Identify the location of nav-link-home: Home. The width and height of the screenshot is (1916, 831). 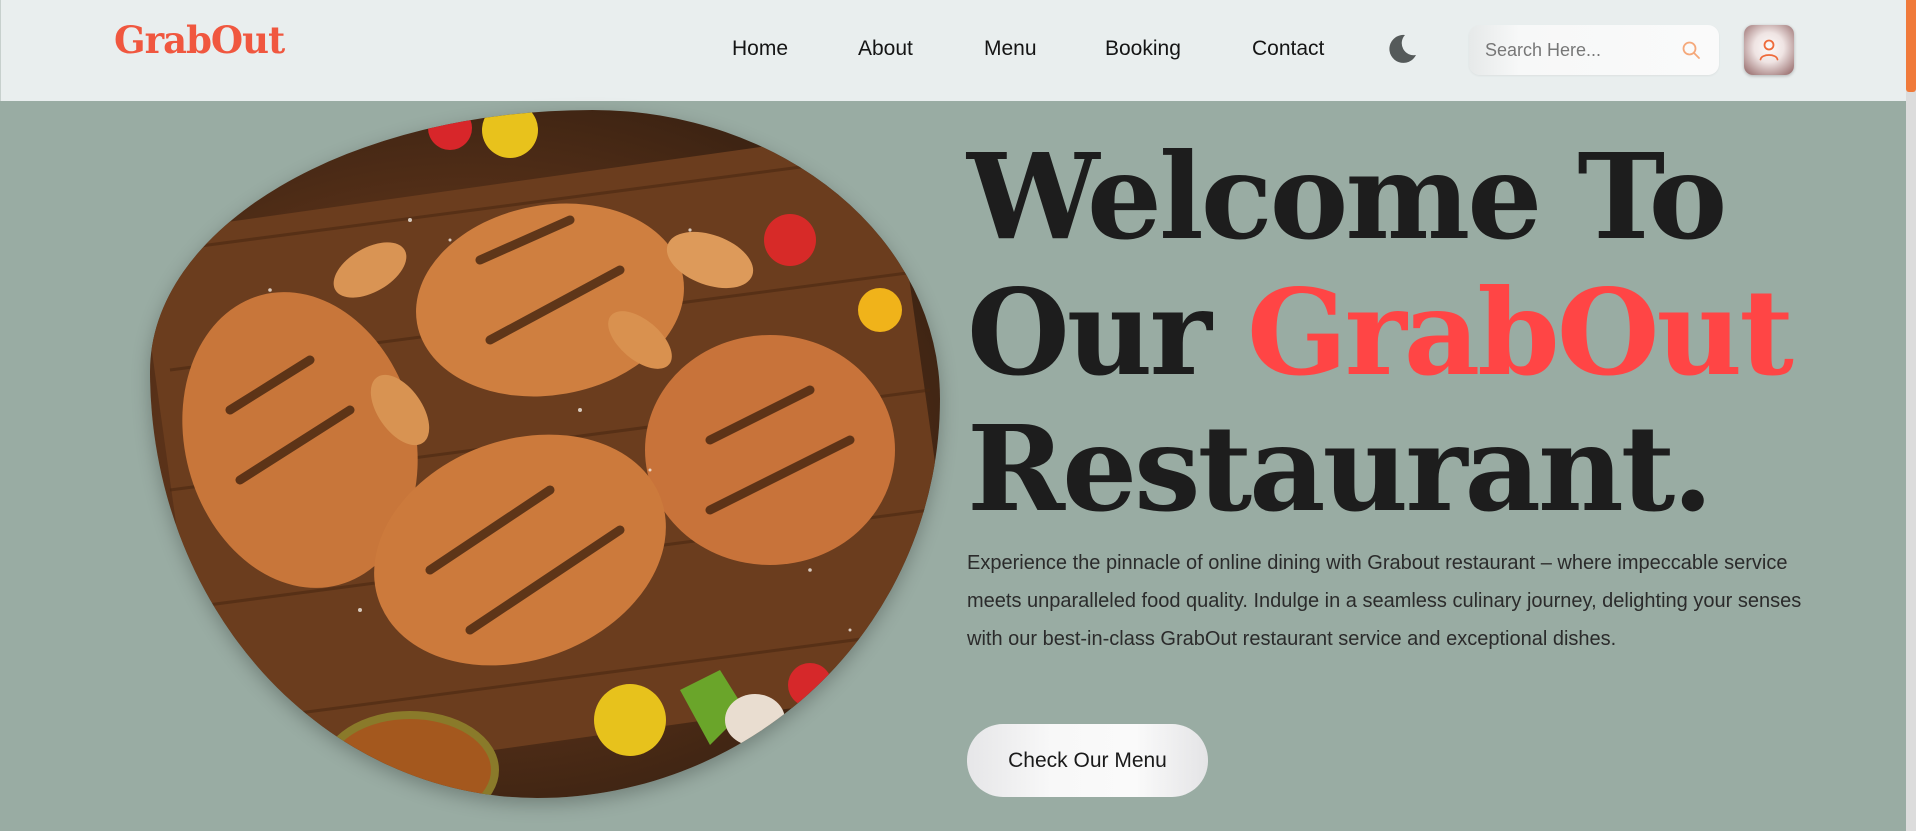
(760, 49).